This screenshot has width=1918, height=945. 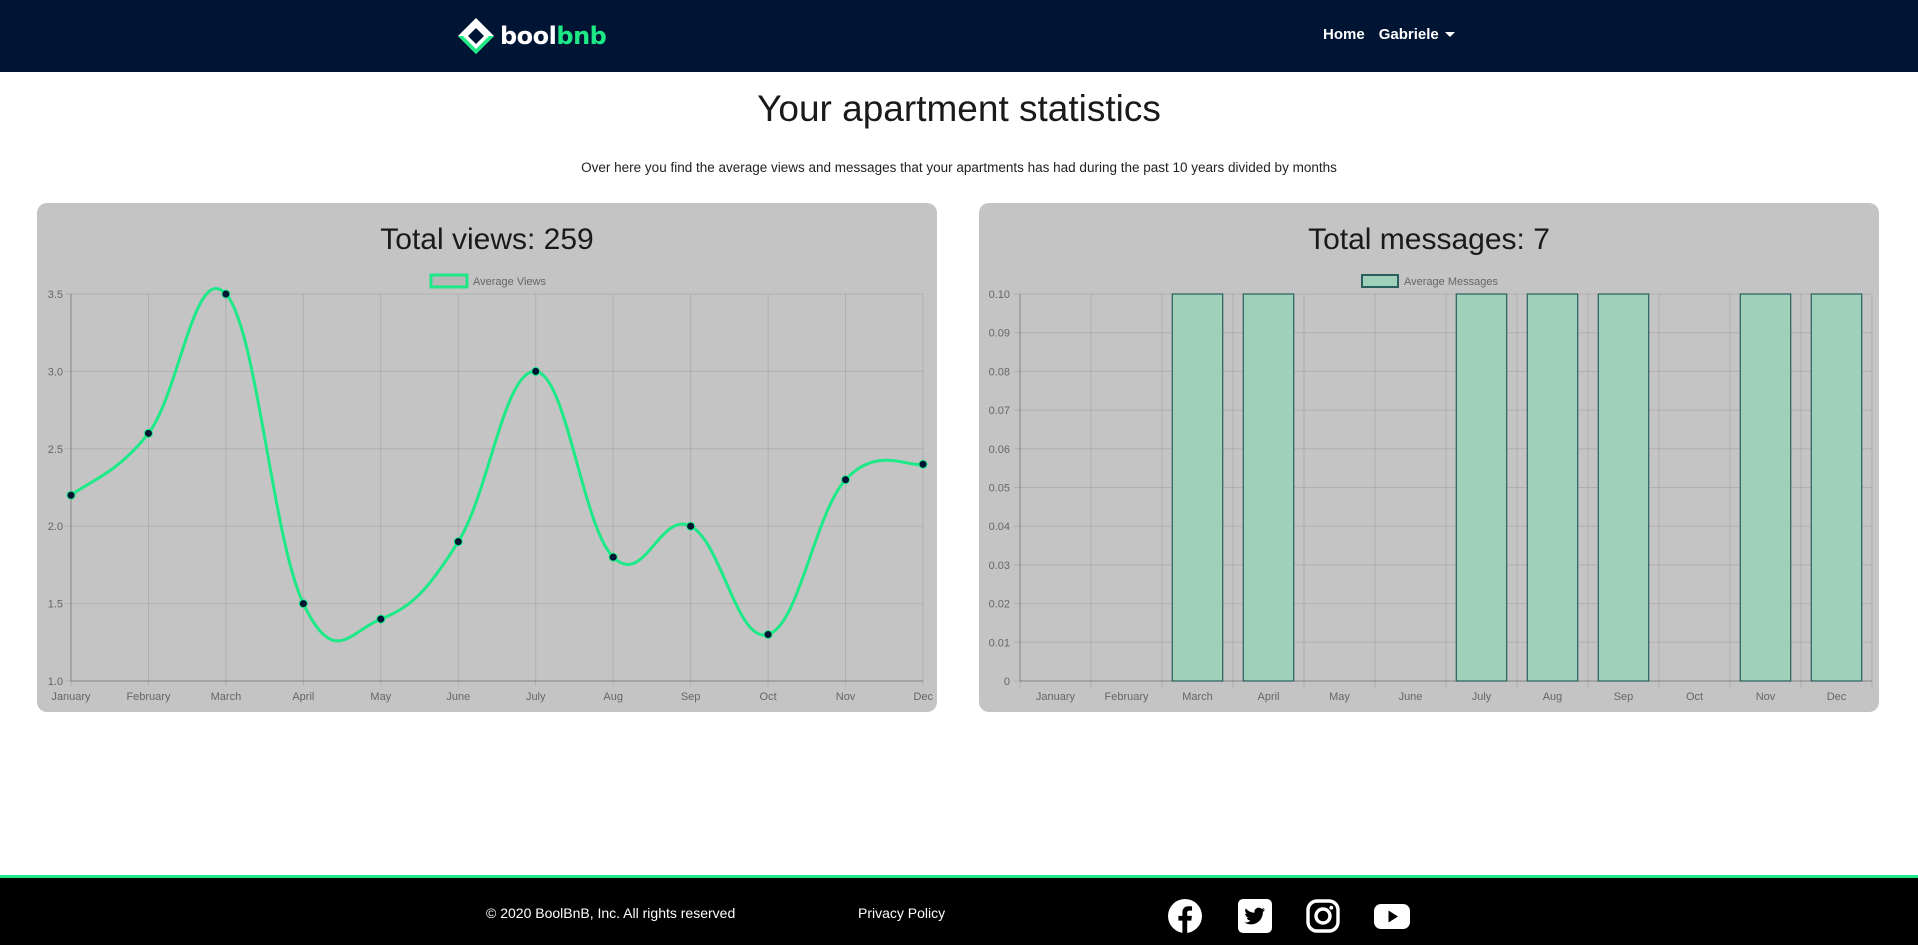 What do you see at coordinates (999, 605) in the screenshot?
I see `y-tick-label: 0.02` at bounding box center [999, 605].